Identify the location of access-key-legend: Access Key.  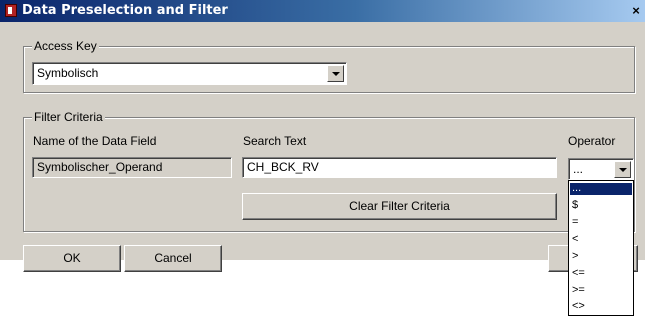
(65, 46).